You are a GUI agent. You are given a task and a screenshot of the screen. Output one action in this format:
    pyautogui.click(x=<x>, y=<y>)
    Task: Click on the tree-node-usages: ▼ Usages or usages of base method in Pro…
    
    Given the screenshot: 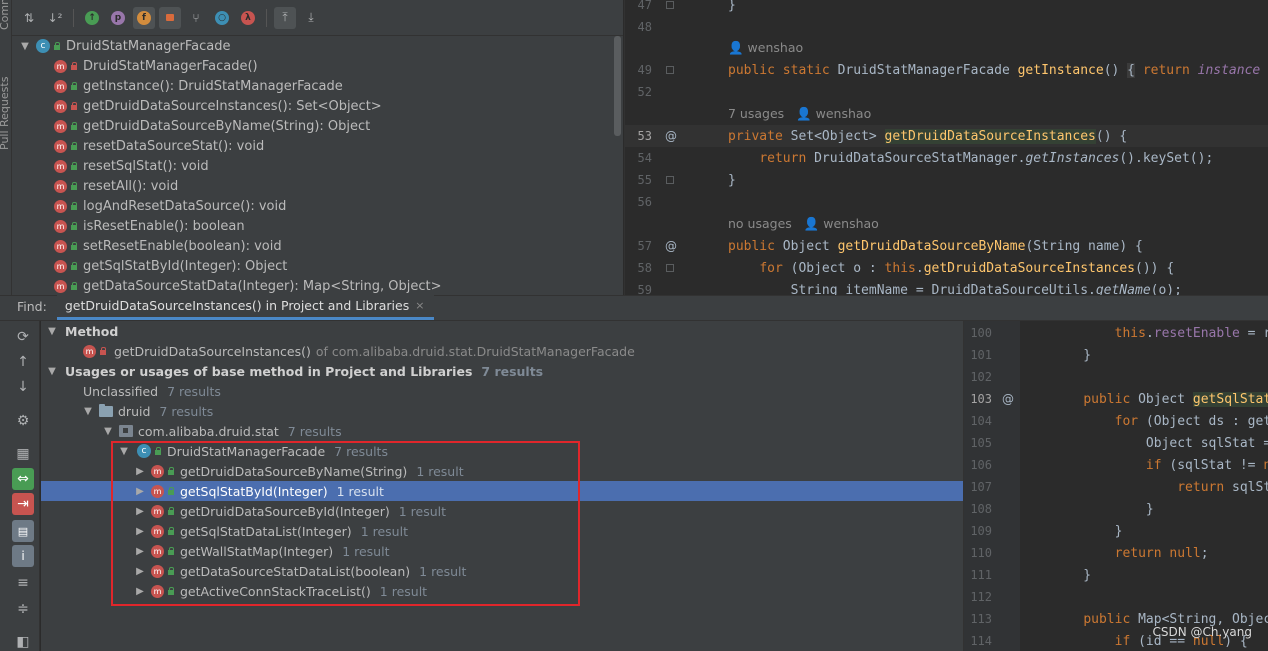 What is the action you would take?
    pyautogui.click(x=502, y=371)
    